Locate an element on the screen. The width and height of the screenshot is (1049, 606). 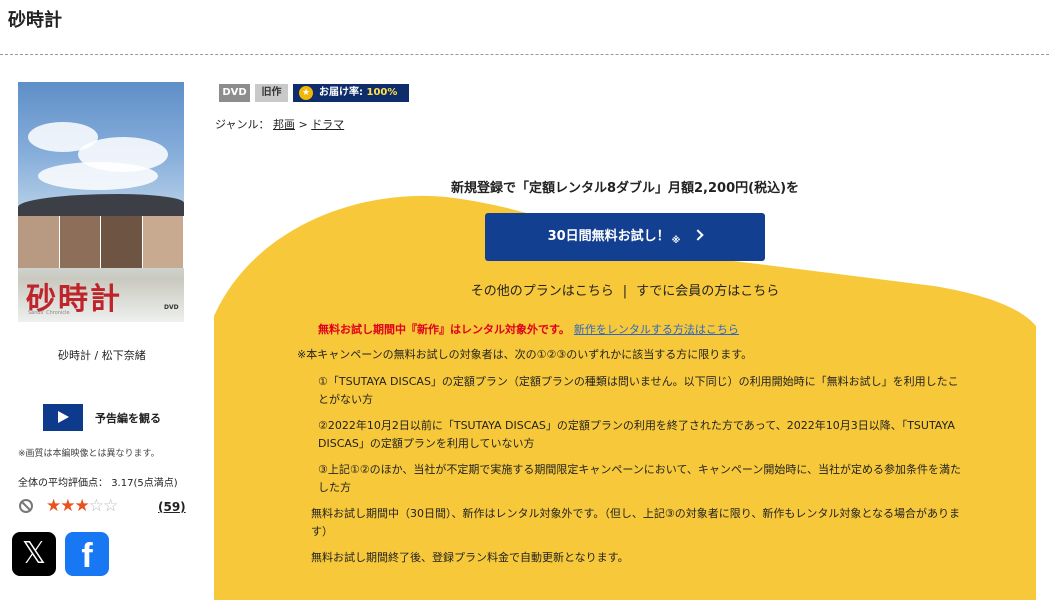
other-plans-link: その他のプランはこちら is located at coordinates (542, 291).